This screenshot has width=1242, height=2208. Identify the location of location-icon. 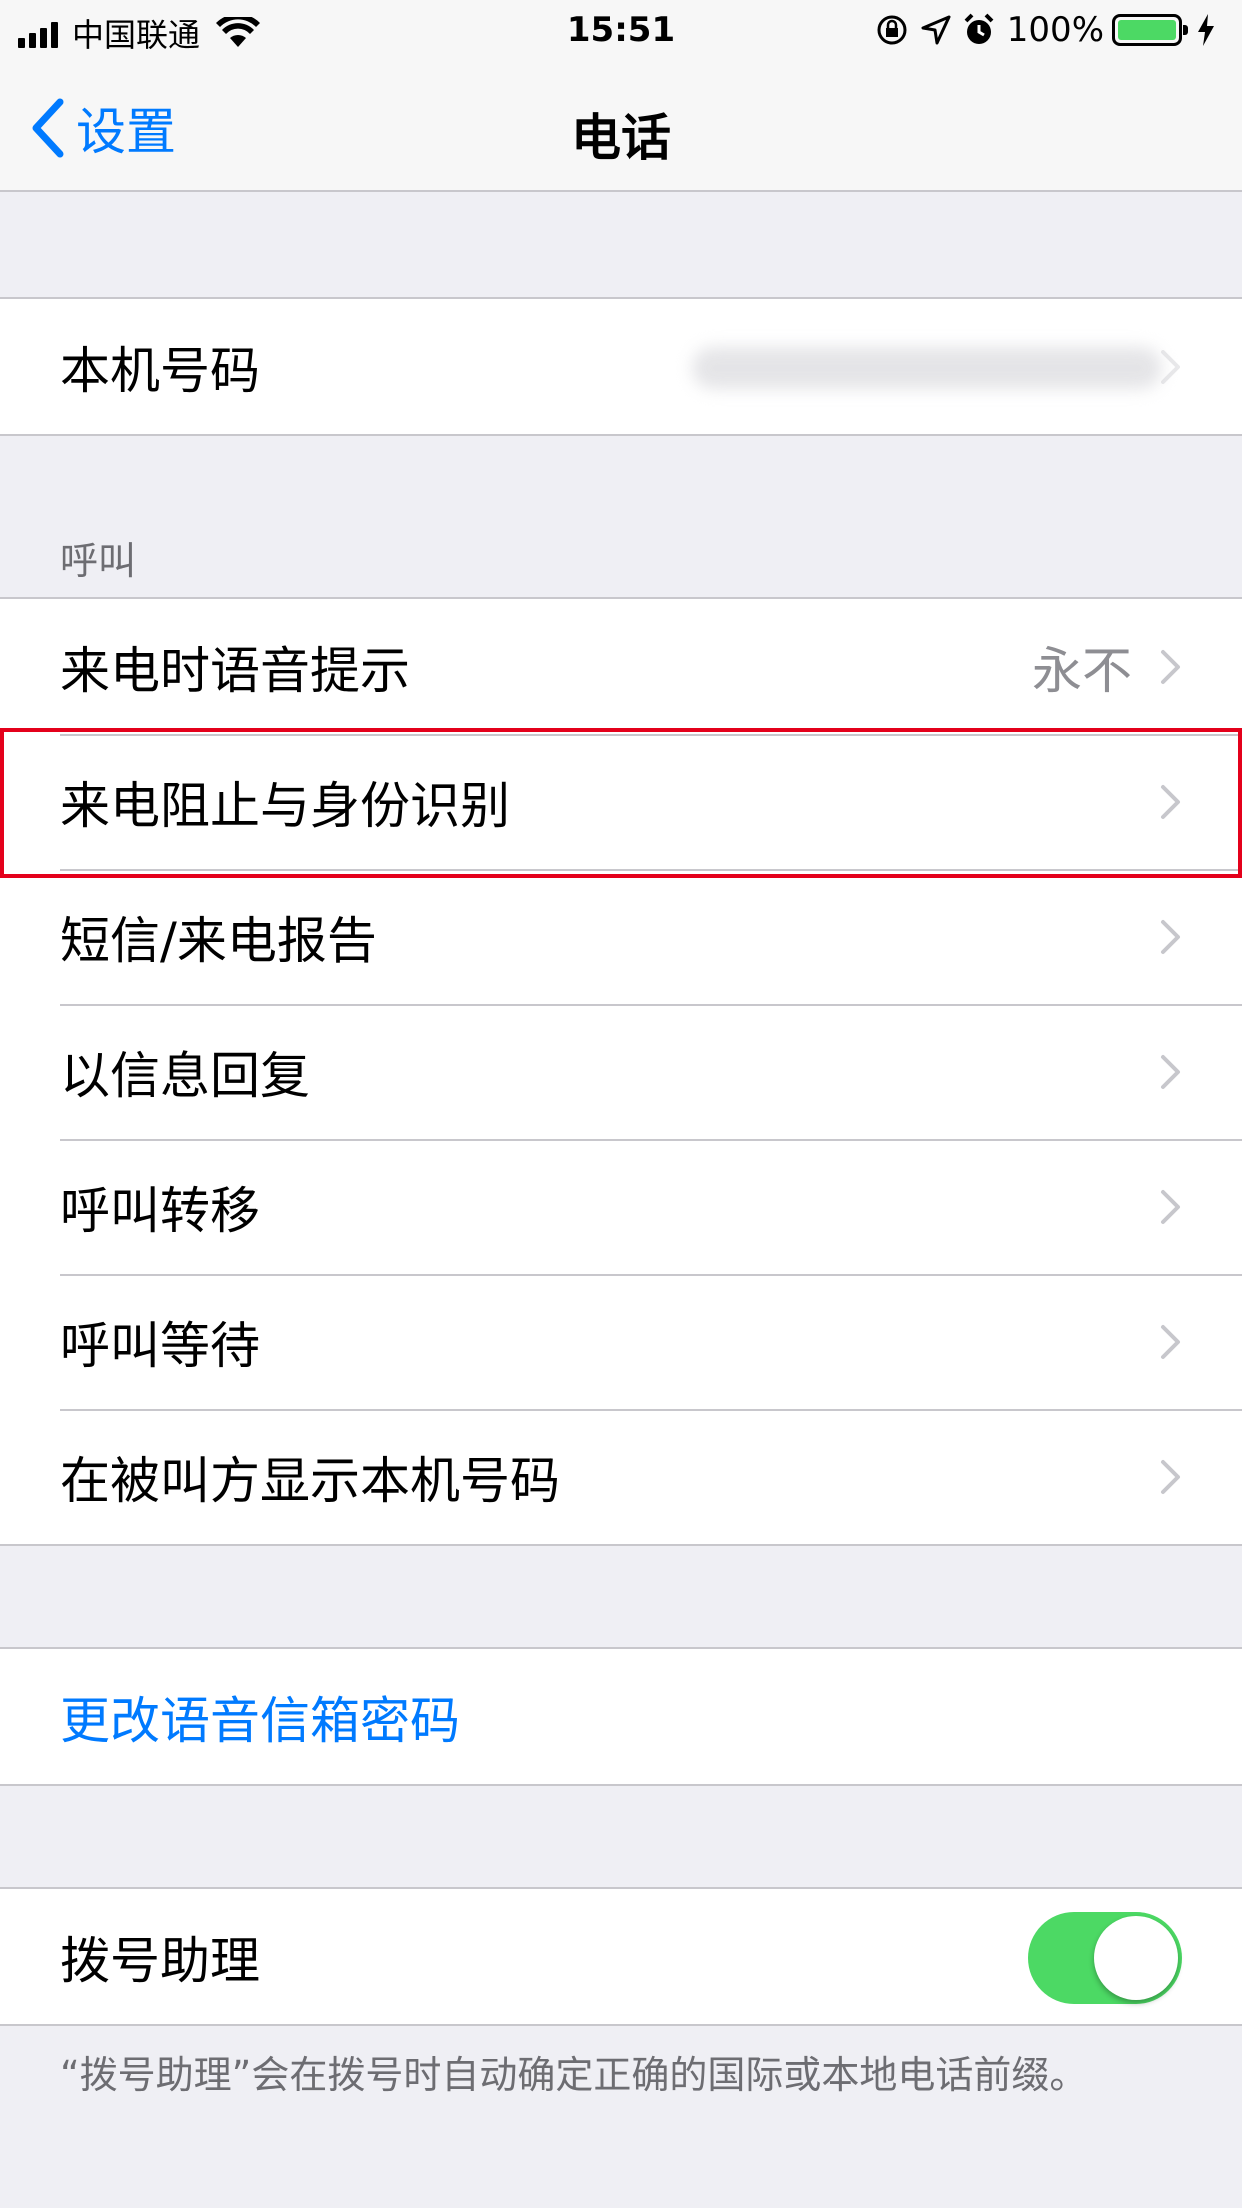
(936, 30).